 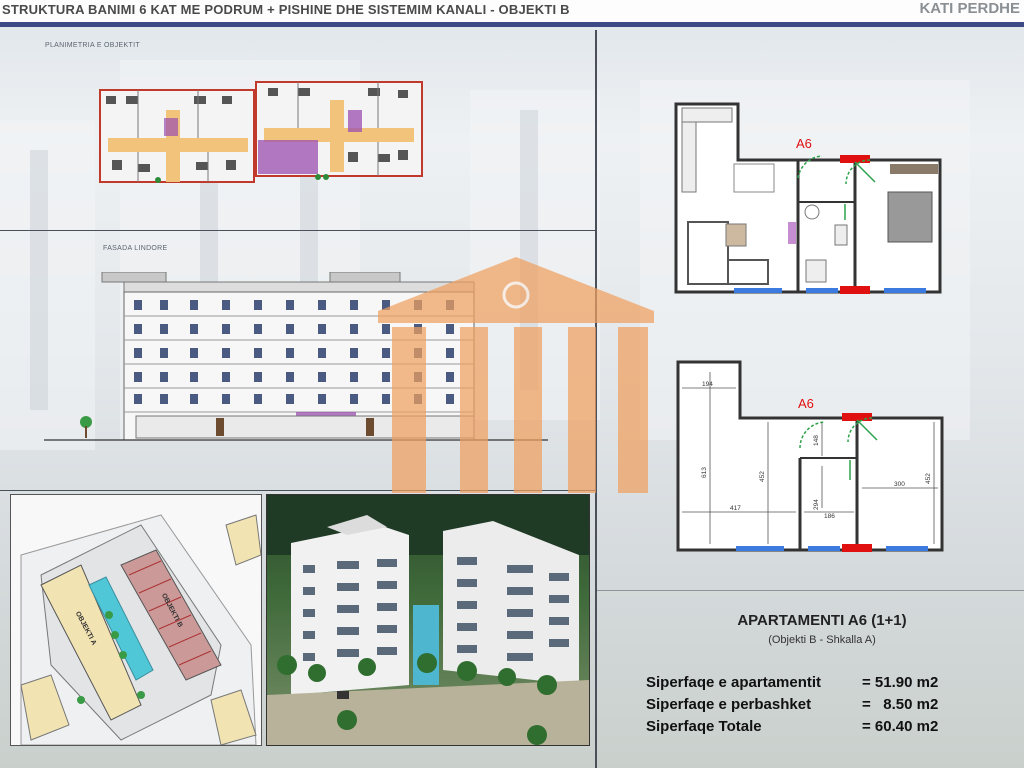 What do you see at coordinates (762, 476) in the screenshot?
I see `dim-452-left: 452` at bounding box center [762, 476].